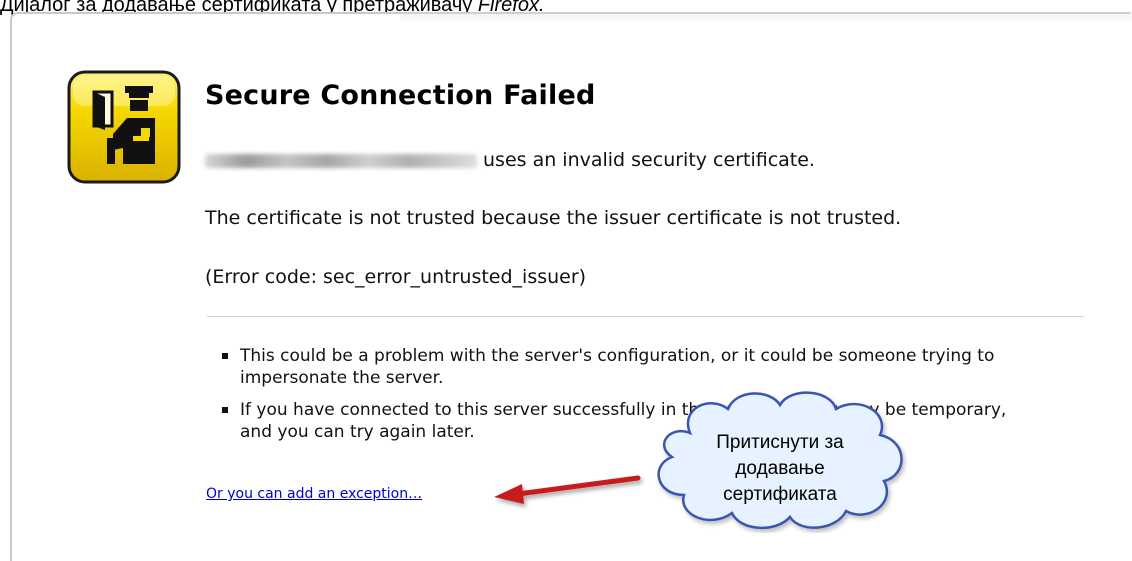 The width and height of the screenshot is (1132, 561). I want to click on callout-line-3: сертификата, so click(780, 494).